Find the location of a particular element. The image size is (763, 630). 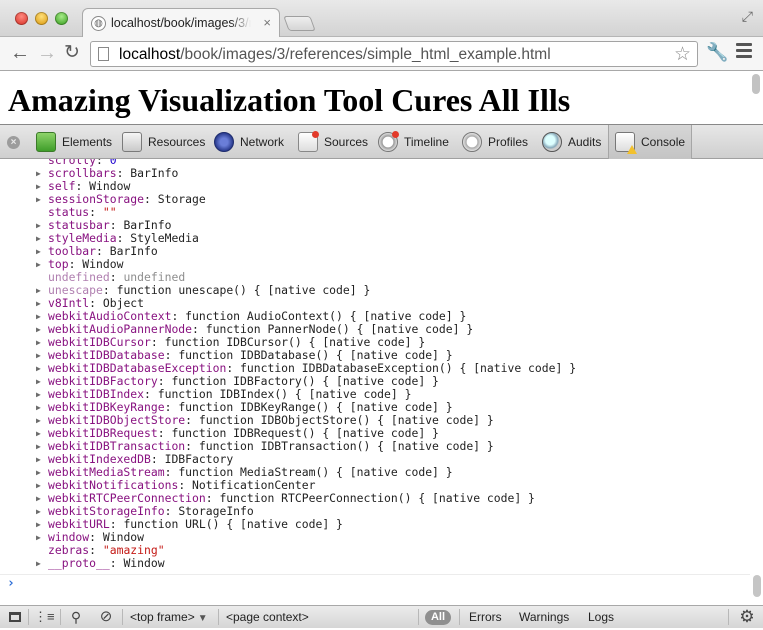

console-scrollbar-thumb is located at coordinates (757, 586).